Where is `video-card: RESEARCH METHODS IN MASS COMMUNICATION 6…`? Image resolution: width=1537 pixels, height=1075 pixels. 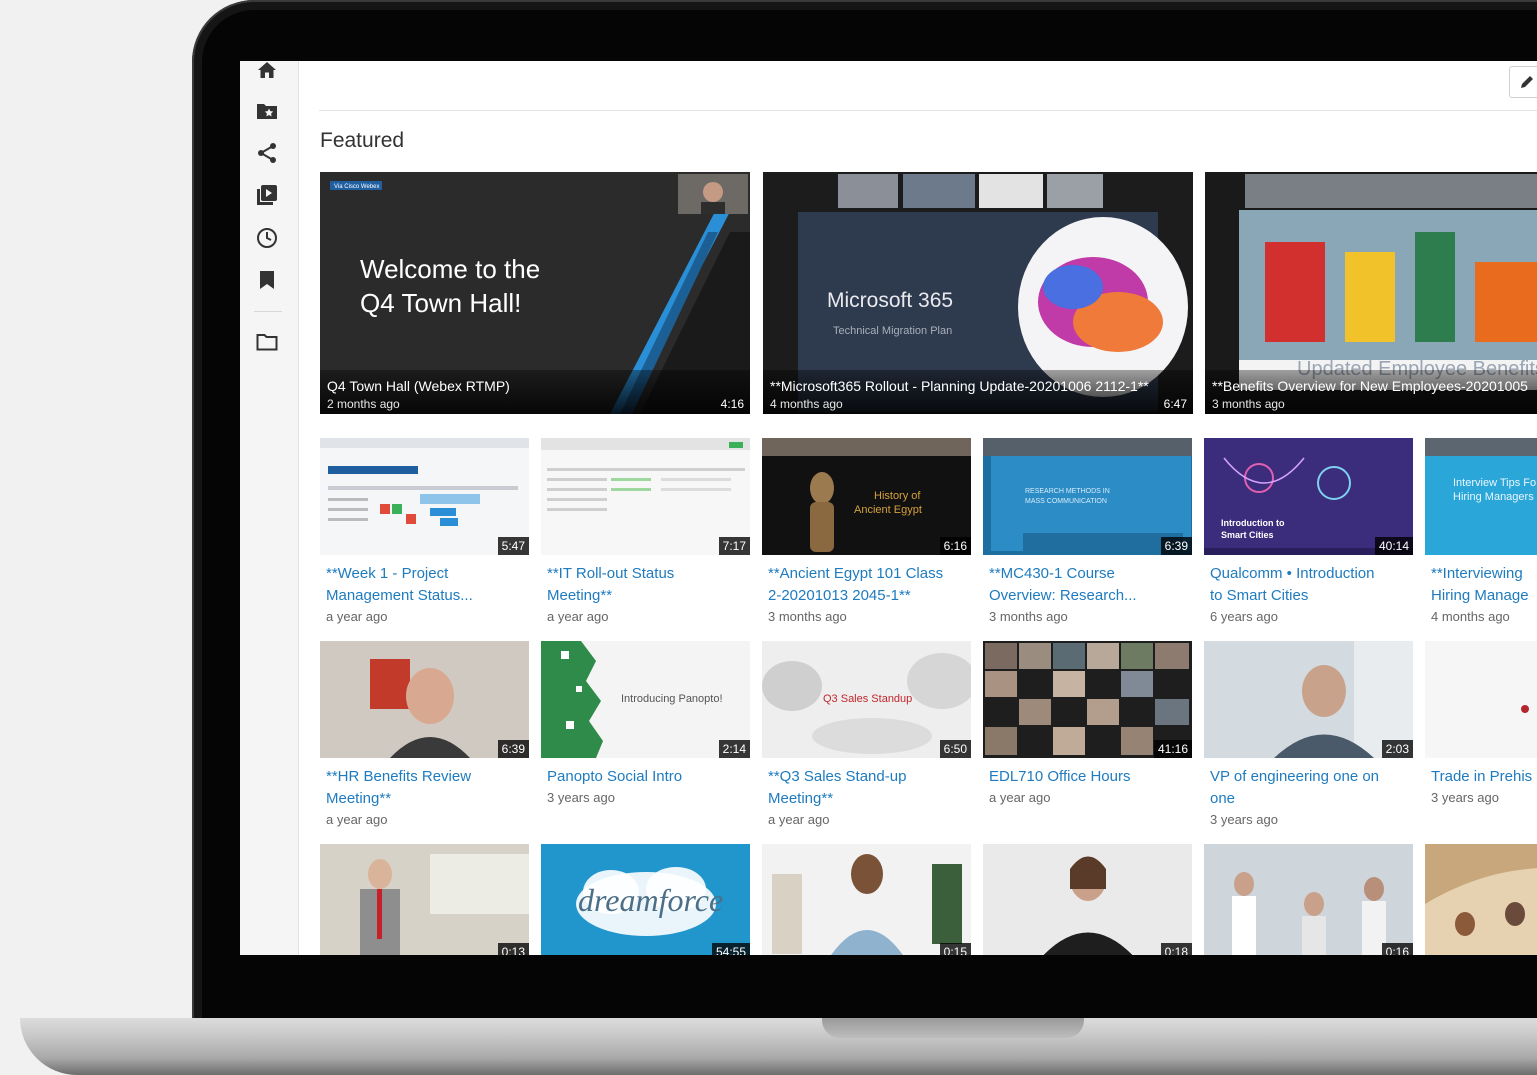 video-card: RESEARCH METHODS IN MASS COMMUNICATION 6… is located at coordinates (1087, 531).